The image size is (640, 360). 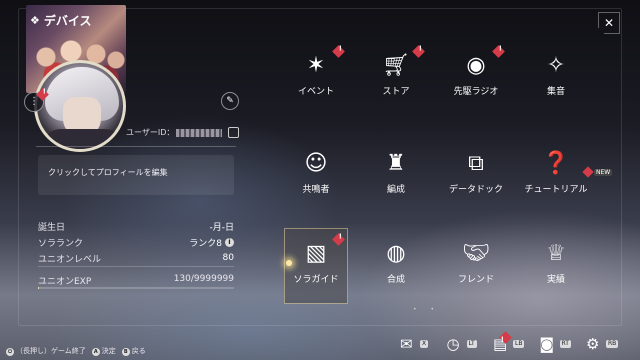 I want to click on hint-exit: ⏻ （長押し）ゲーム終了, so click(x=46, y=351).